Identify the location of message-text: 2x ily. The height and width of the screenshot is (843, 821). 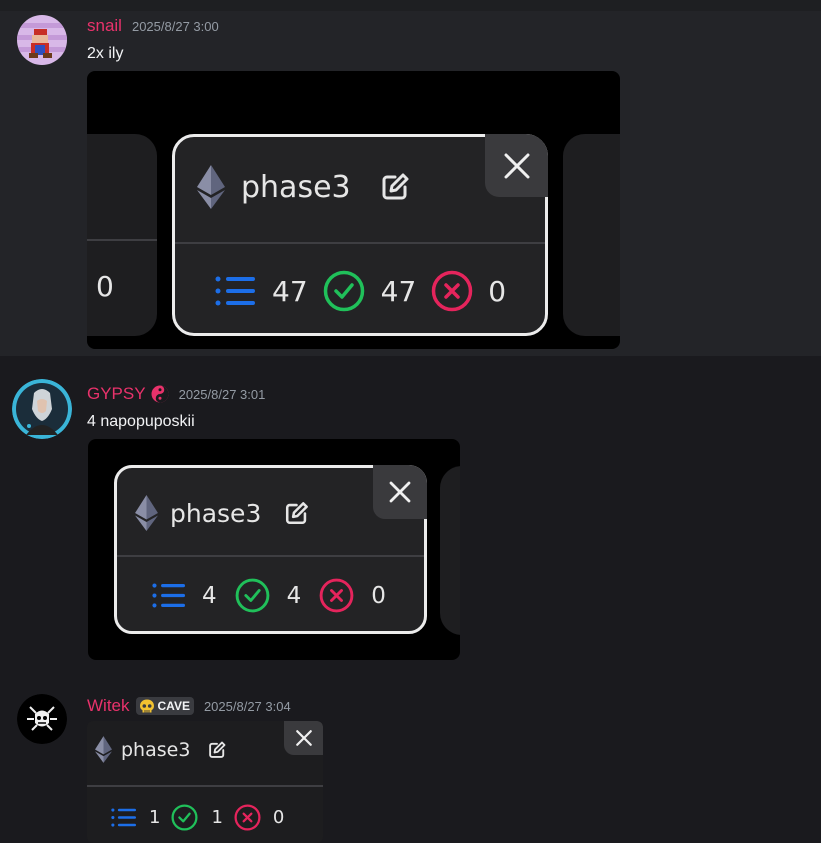
(105, 53).